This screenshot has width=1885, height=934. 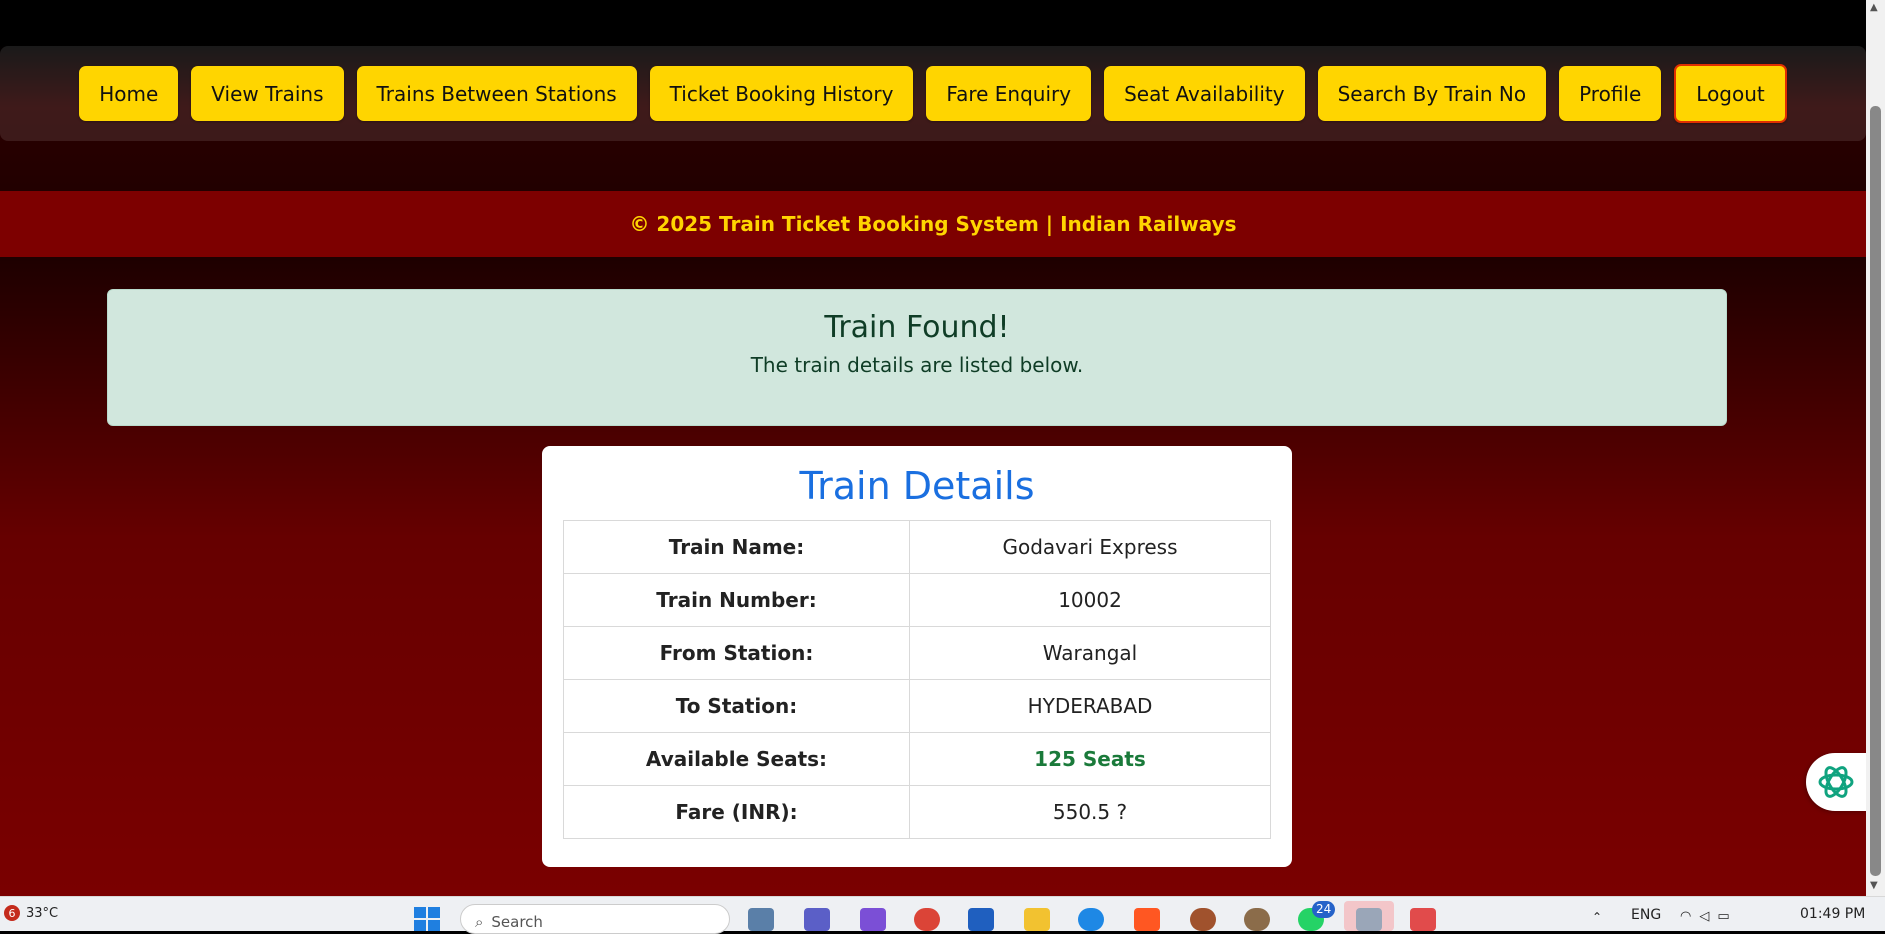 What do you see at coordinates (1723, 916) in the screenshot?
I see `battery-icon: ▭` at bounding box center [1723, 916].